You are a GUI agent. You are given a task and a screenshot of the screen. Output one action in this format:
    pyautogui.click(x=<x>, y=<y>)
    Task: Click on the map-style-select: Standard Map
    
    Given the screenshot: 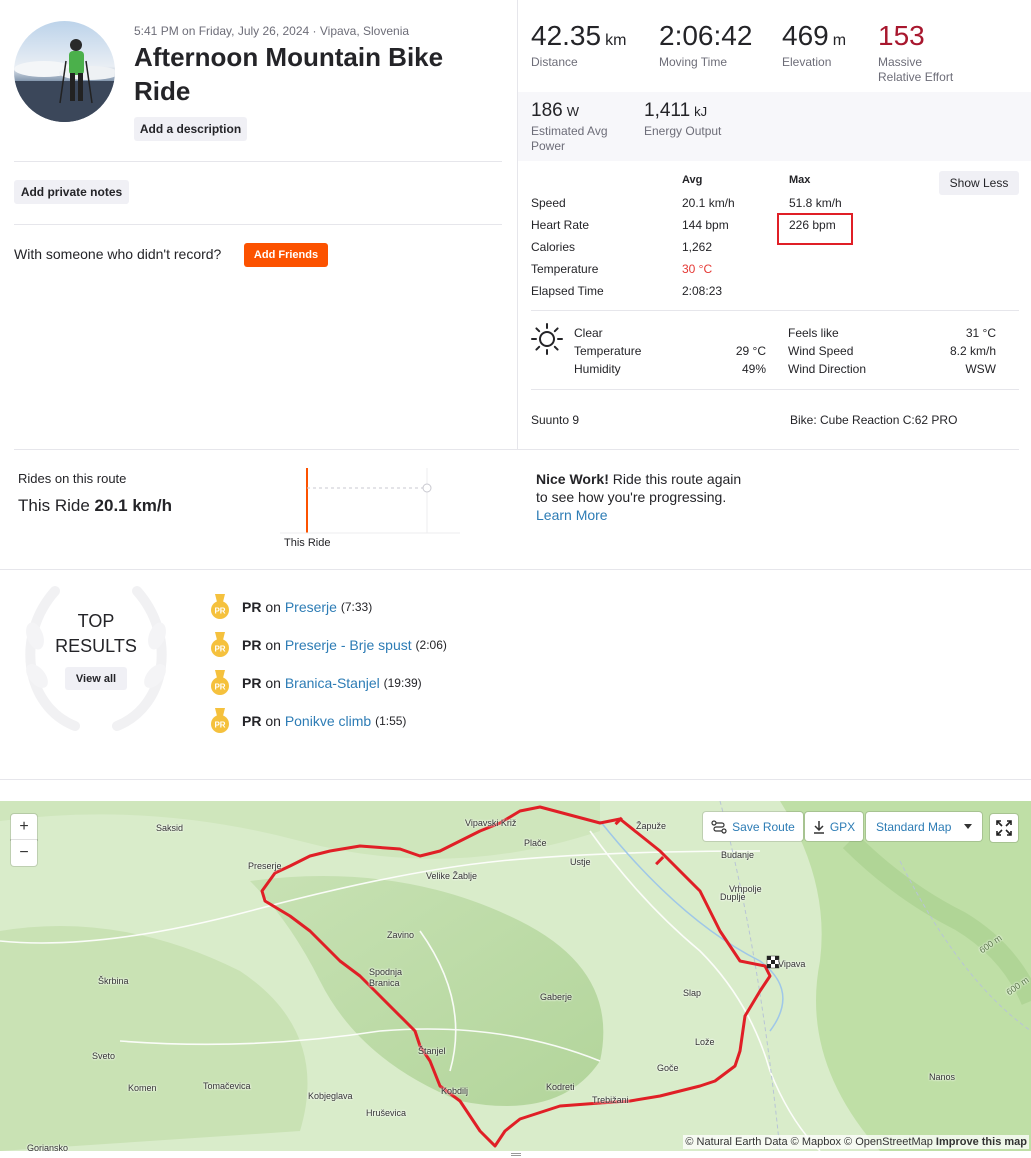 What is the action you would take?
    pyautogui.click(x=924, y=826)
    